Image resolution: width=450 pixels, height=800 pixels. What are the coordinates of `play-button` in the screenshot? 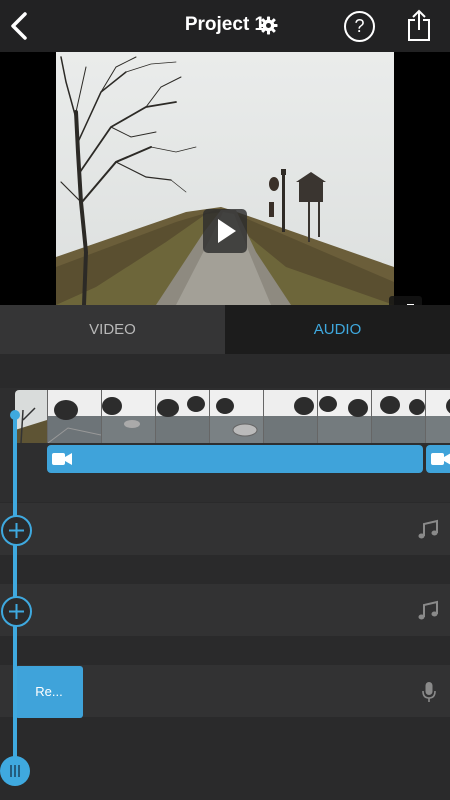 It's located at (225, 231).